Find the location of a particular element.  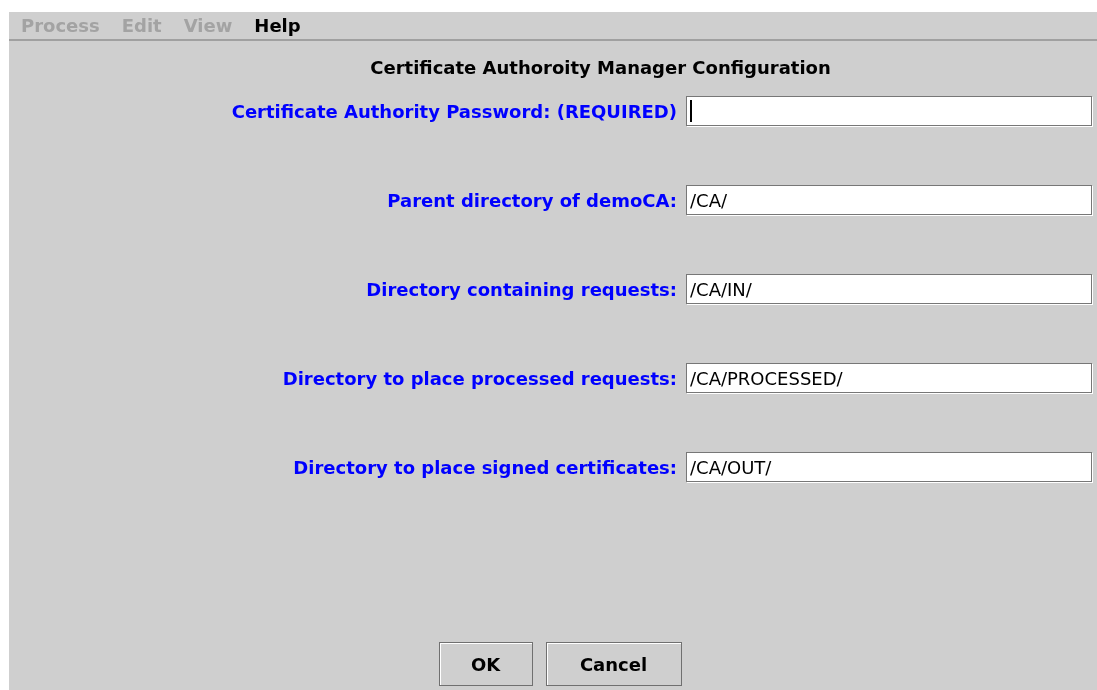

input-field: /CA/PROCESSED/ is located at coordinates (889, 378).